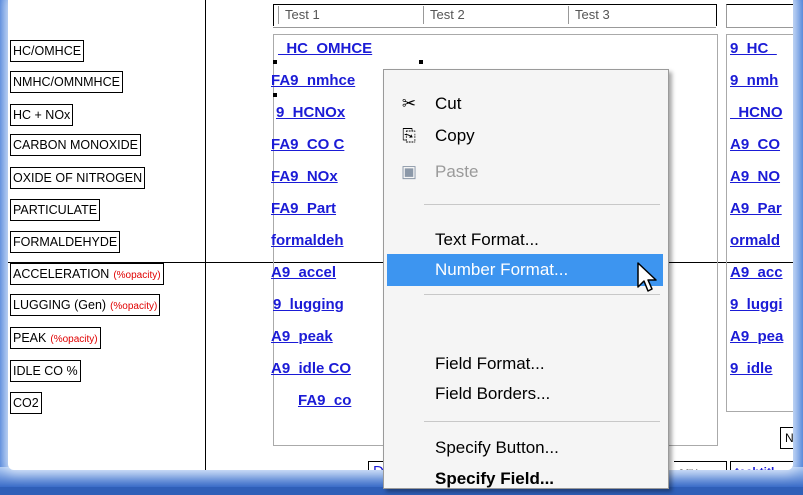  What do you see at coordinates (761, 337) in the screenshot?
I see `field-right-peak: A9_pea` at bounding box center [761, 337].